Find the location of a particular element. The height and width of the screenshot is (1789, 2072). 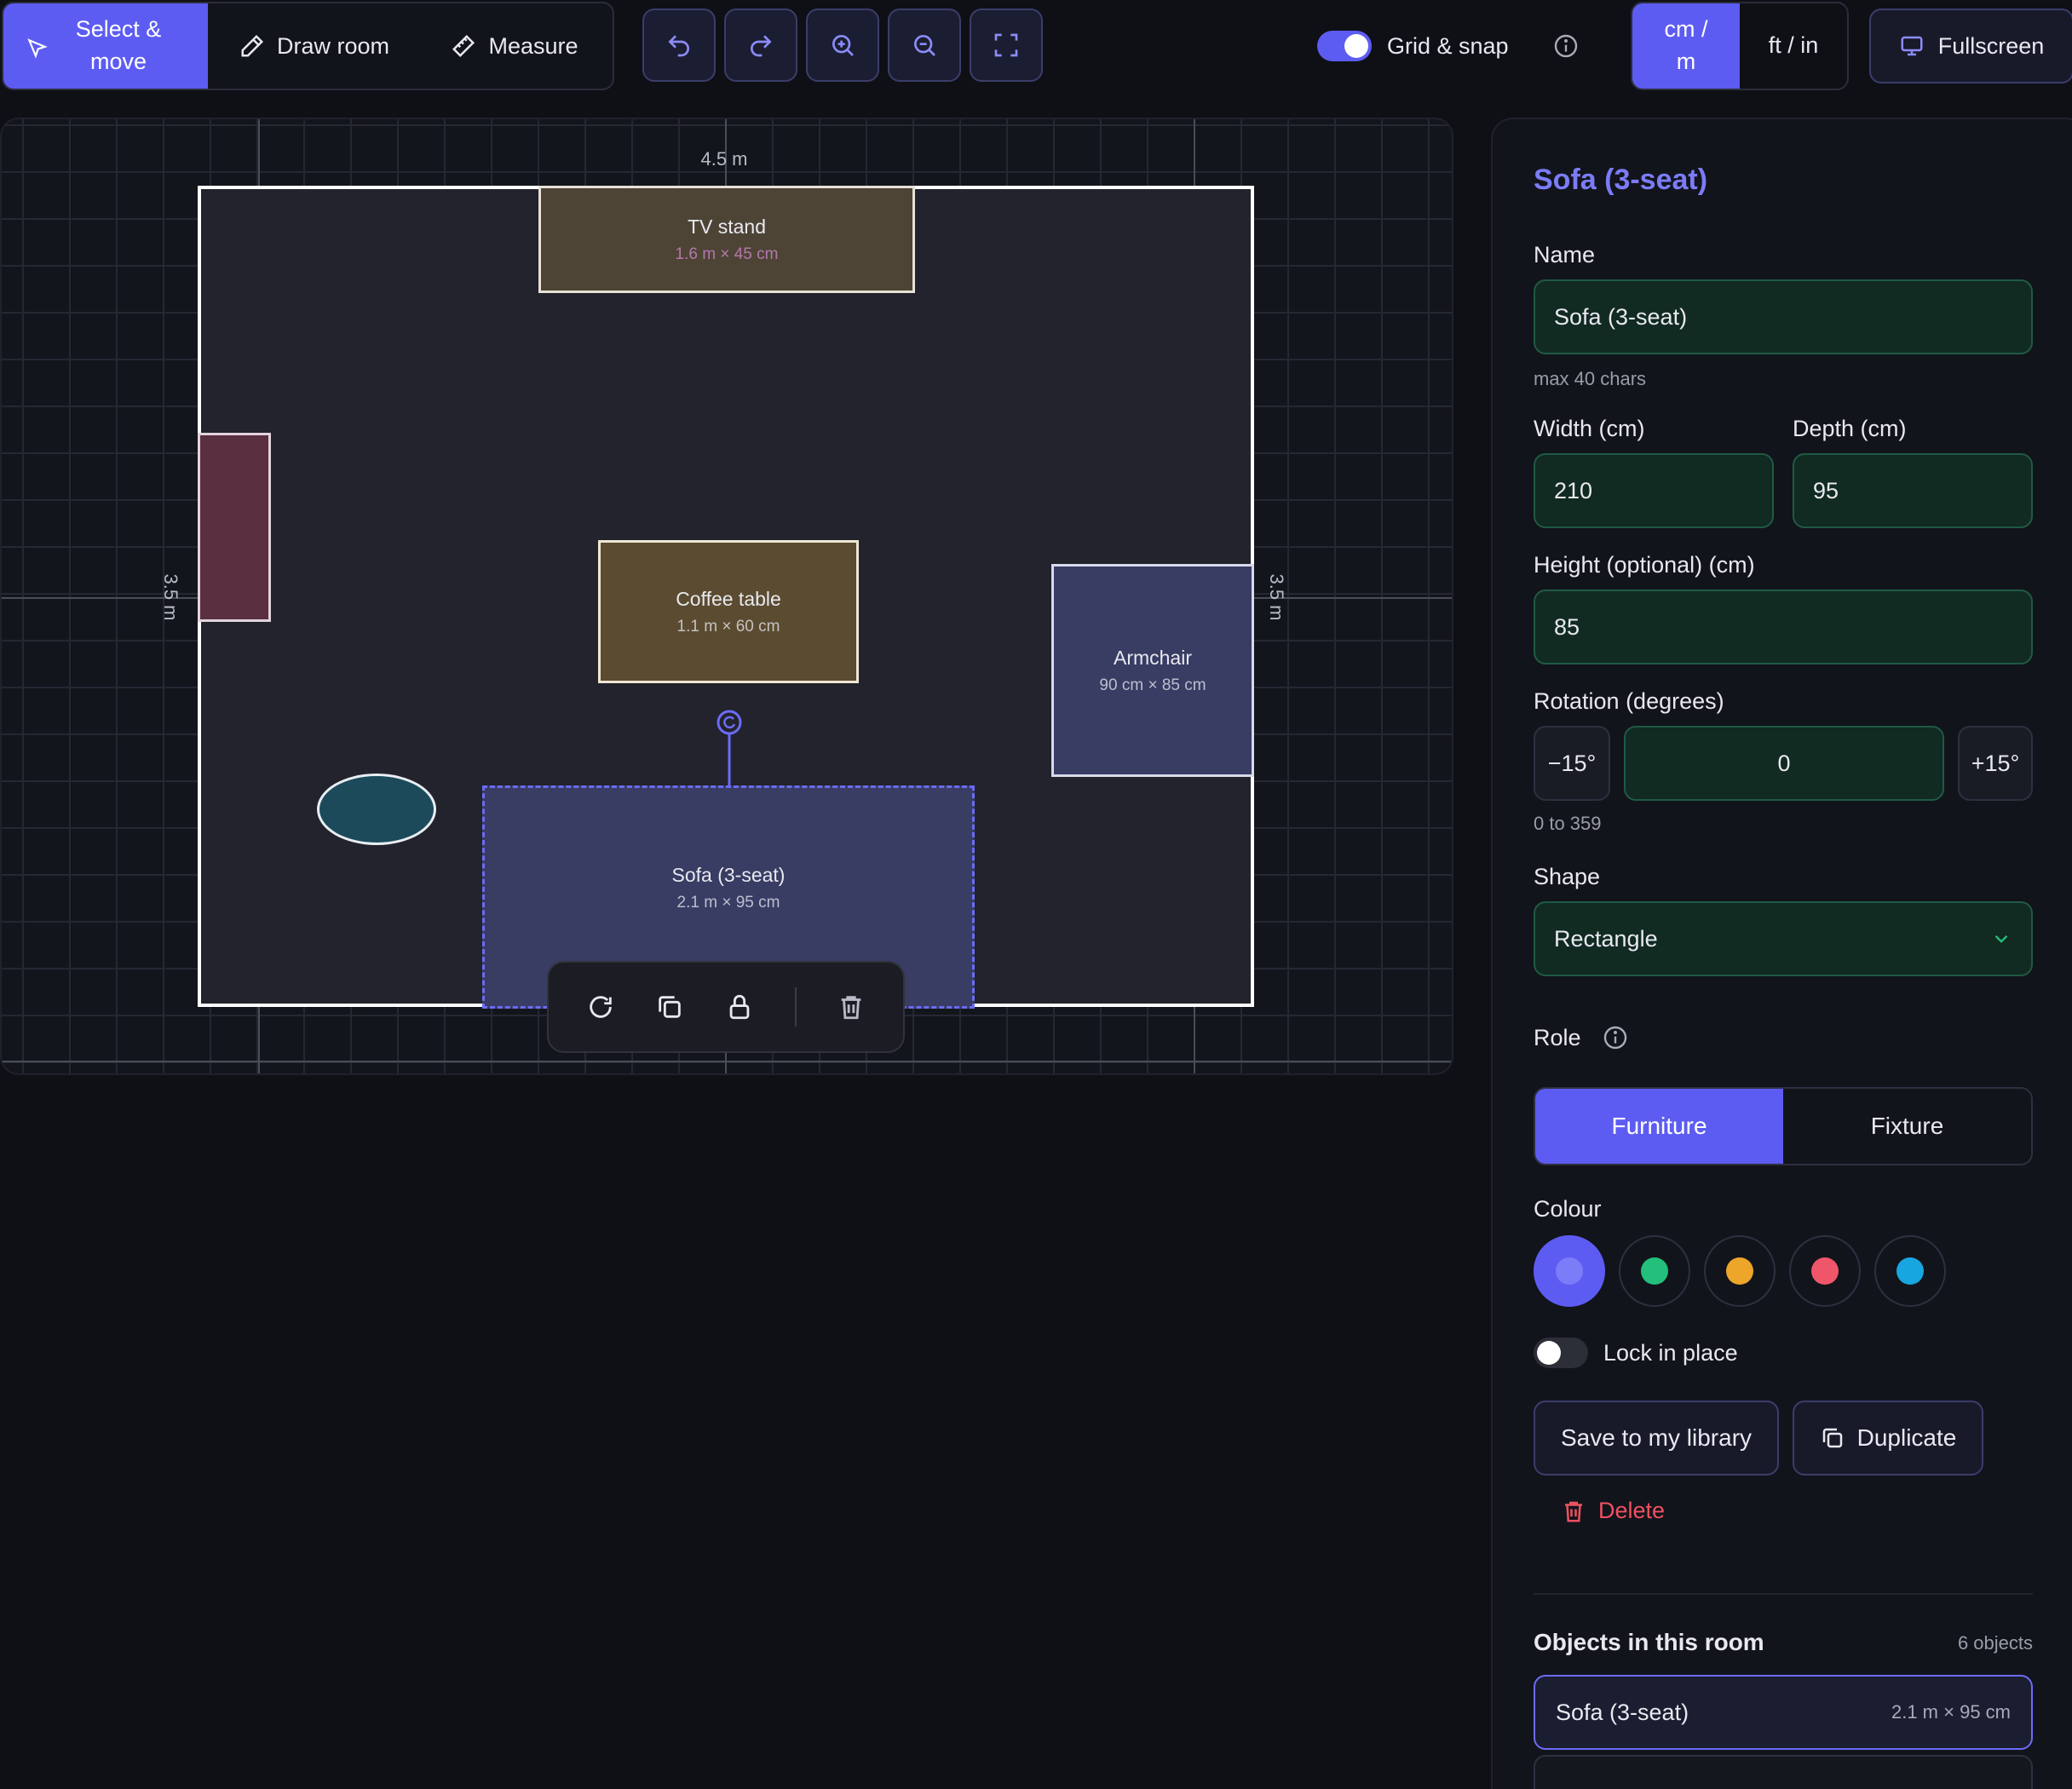

zoom-out-button is located at coordinates (925, 45).